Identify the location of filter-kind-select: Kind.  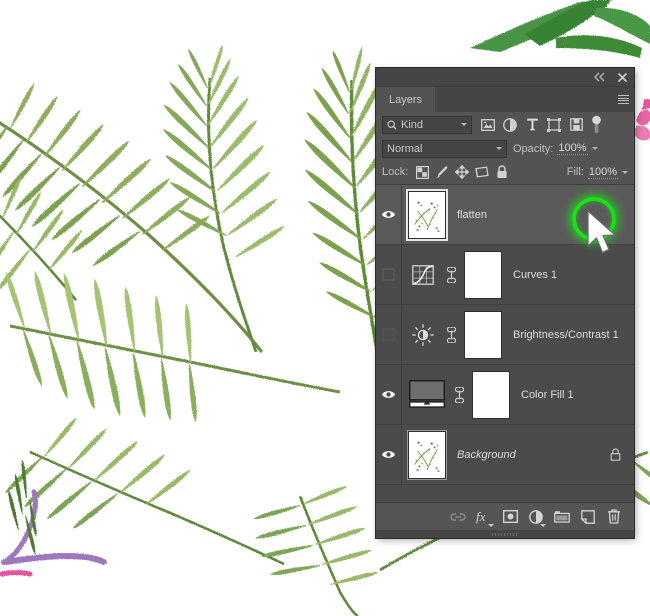
(427, 124).